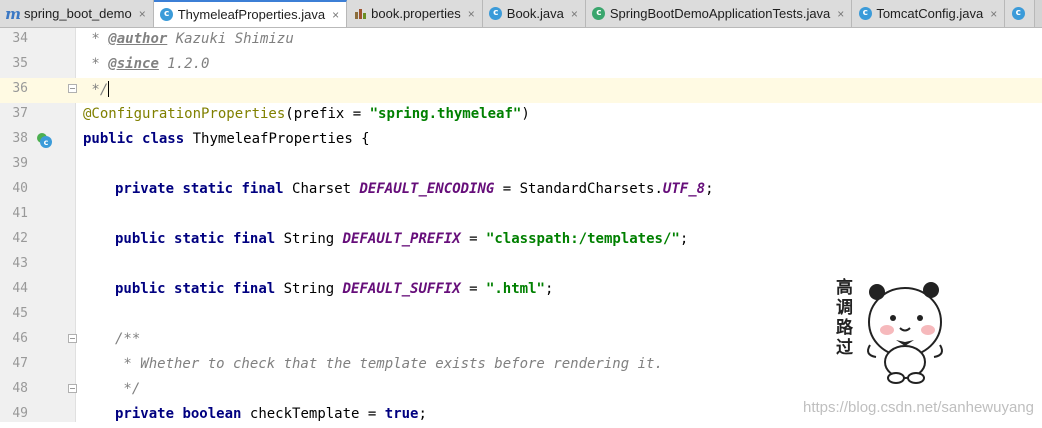 Image resolution: width=1042 pixels, height=428 pixels. I want to click on keyword: final, so click(262, 189).